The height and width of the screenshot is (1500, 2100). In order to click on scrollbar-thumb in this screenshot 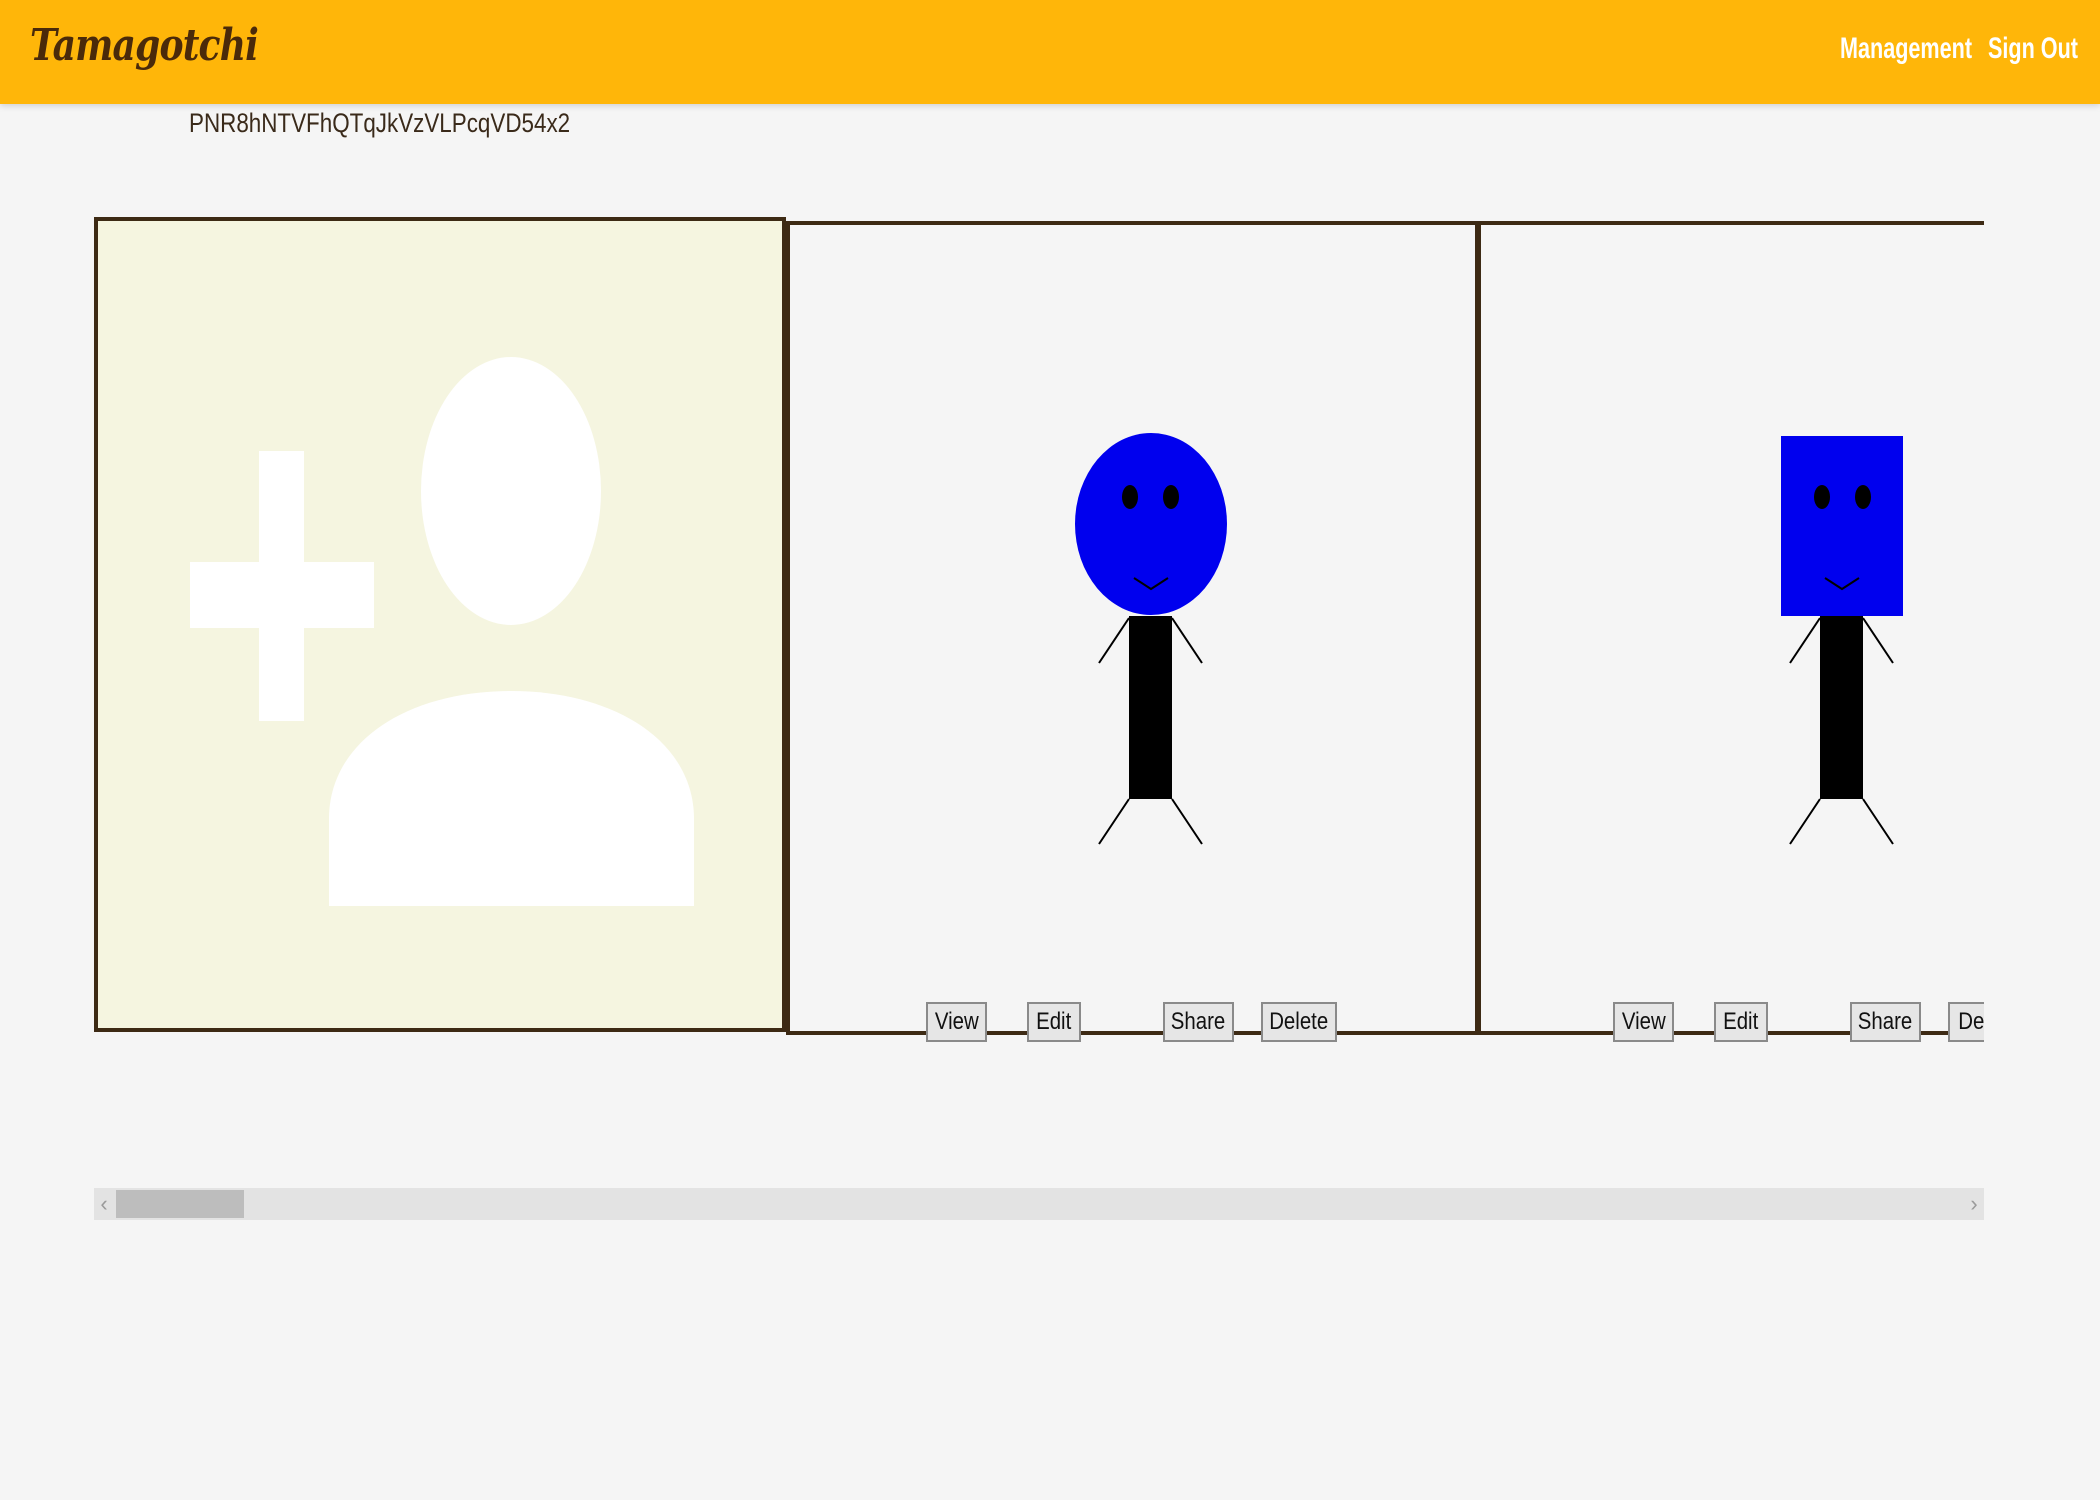, I will do `click(180, 1204)`.